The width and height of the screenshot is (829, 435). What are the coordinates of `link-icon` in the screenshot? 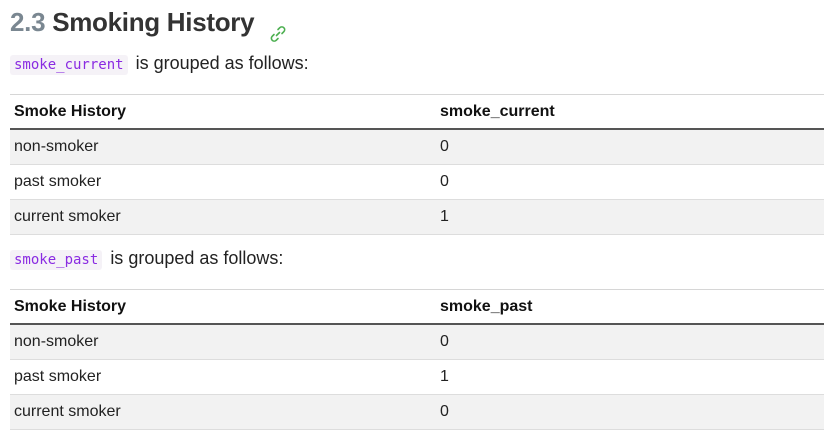 It's located at (278, 27).